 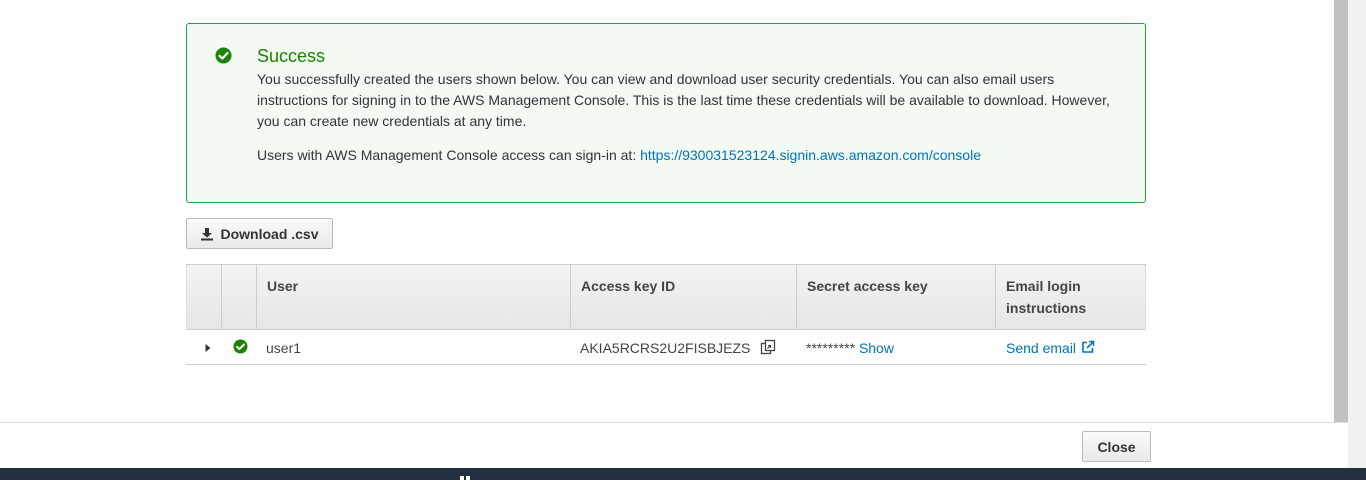 I want to click on email-header-line2: instructions, so click(x=1046, y=308).